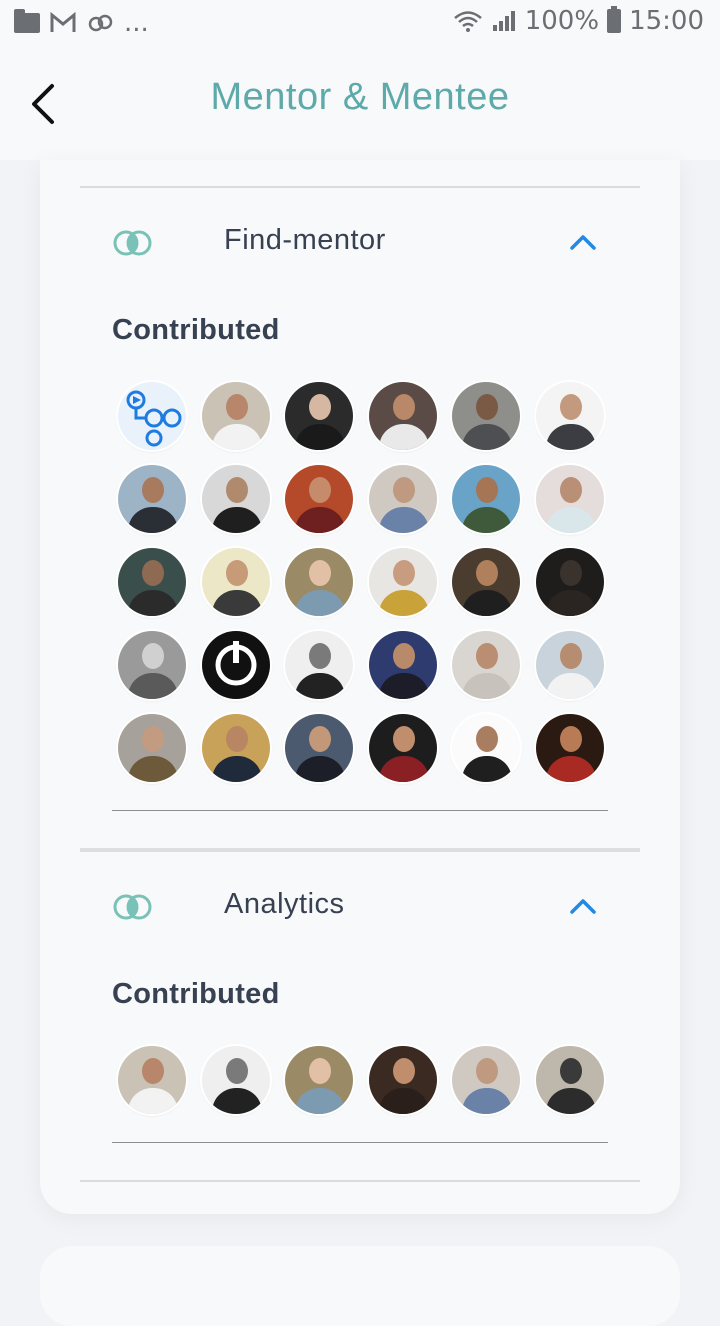 This screenshot has width=720, height=1326. What do you see at coordinates (360, 850) in the screenshot?
I see `section-divider` at bounding box center [360, 850].